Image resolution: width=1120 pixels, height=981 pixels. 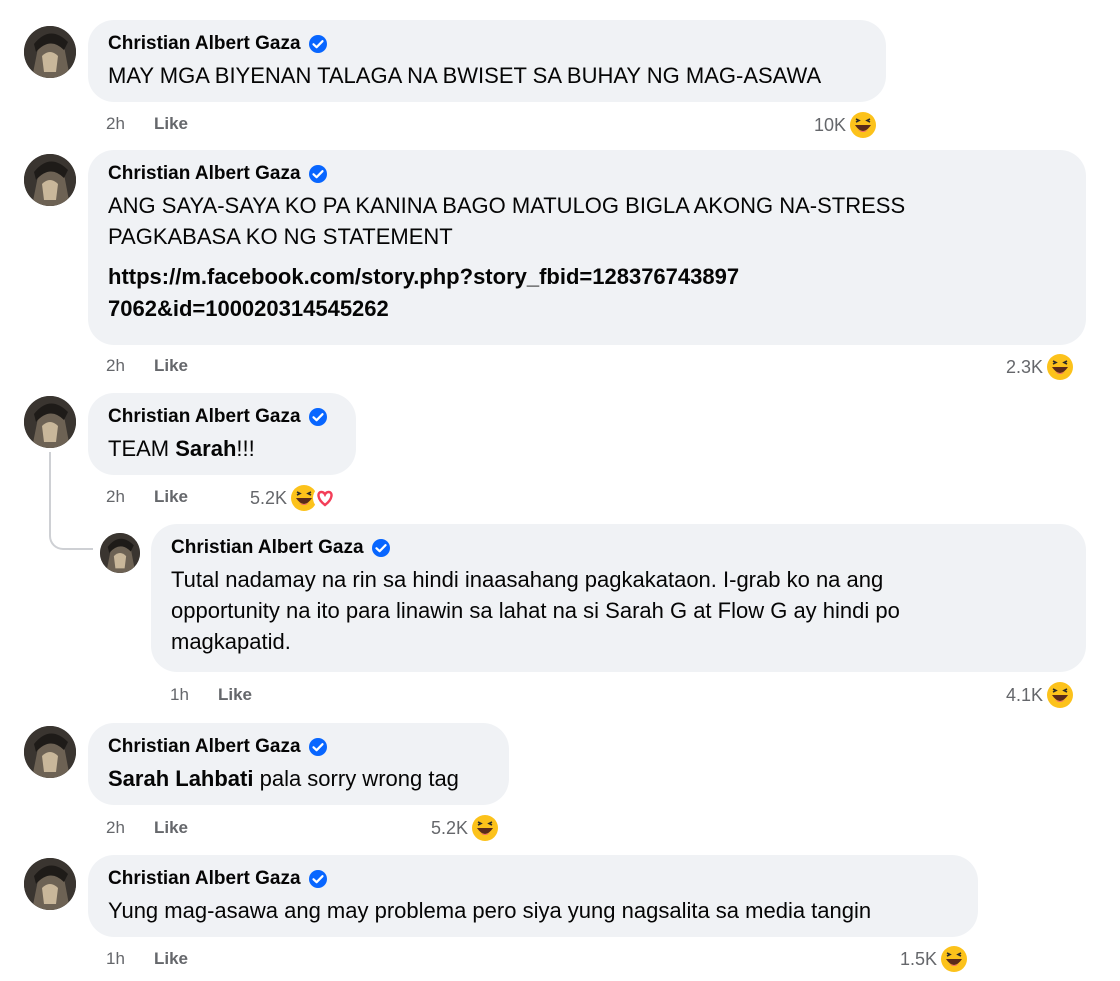 I want to click on comment-text-part: !!!, so click(x=245, y=448).